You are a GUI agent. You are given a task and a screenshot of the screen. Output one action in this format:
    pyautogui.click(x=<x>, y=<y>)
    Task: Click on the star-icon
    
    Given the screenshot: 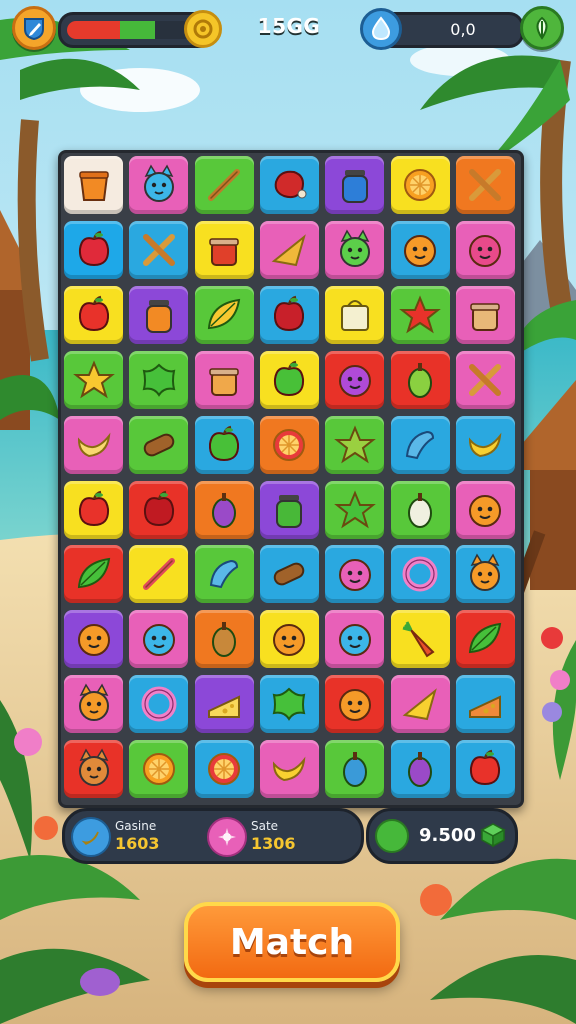 What is the action you would take?
    pyautogui.click(x=93, y=379)
    